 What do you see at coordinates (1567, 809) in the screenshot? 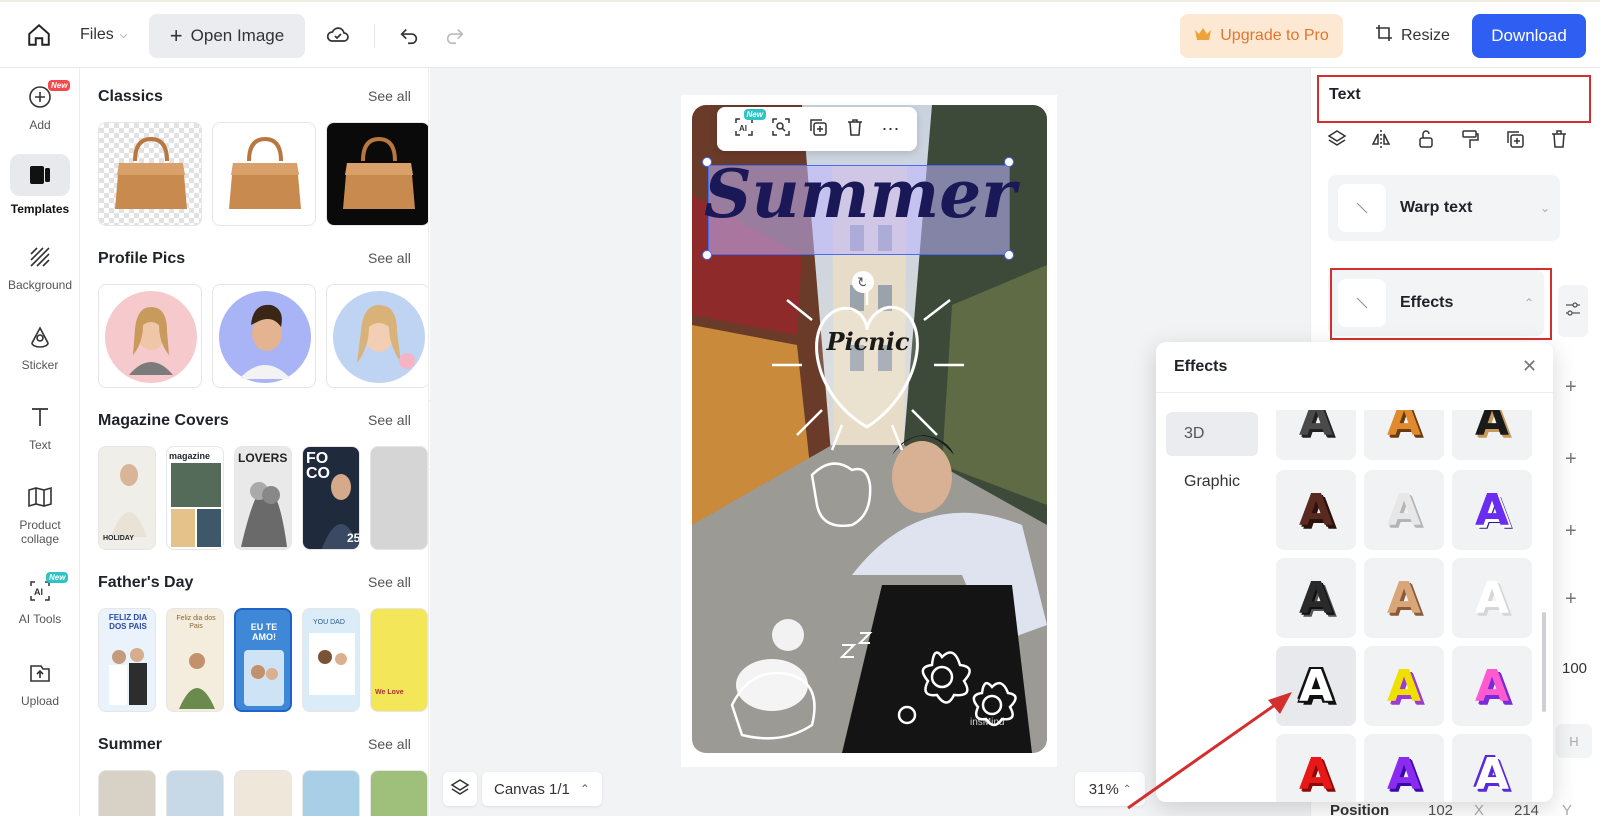
I see `position-y-label: Y` at bounding box center [1567, 809].